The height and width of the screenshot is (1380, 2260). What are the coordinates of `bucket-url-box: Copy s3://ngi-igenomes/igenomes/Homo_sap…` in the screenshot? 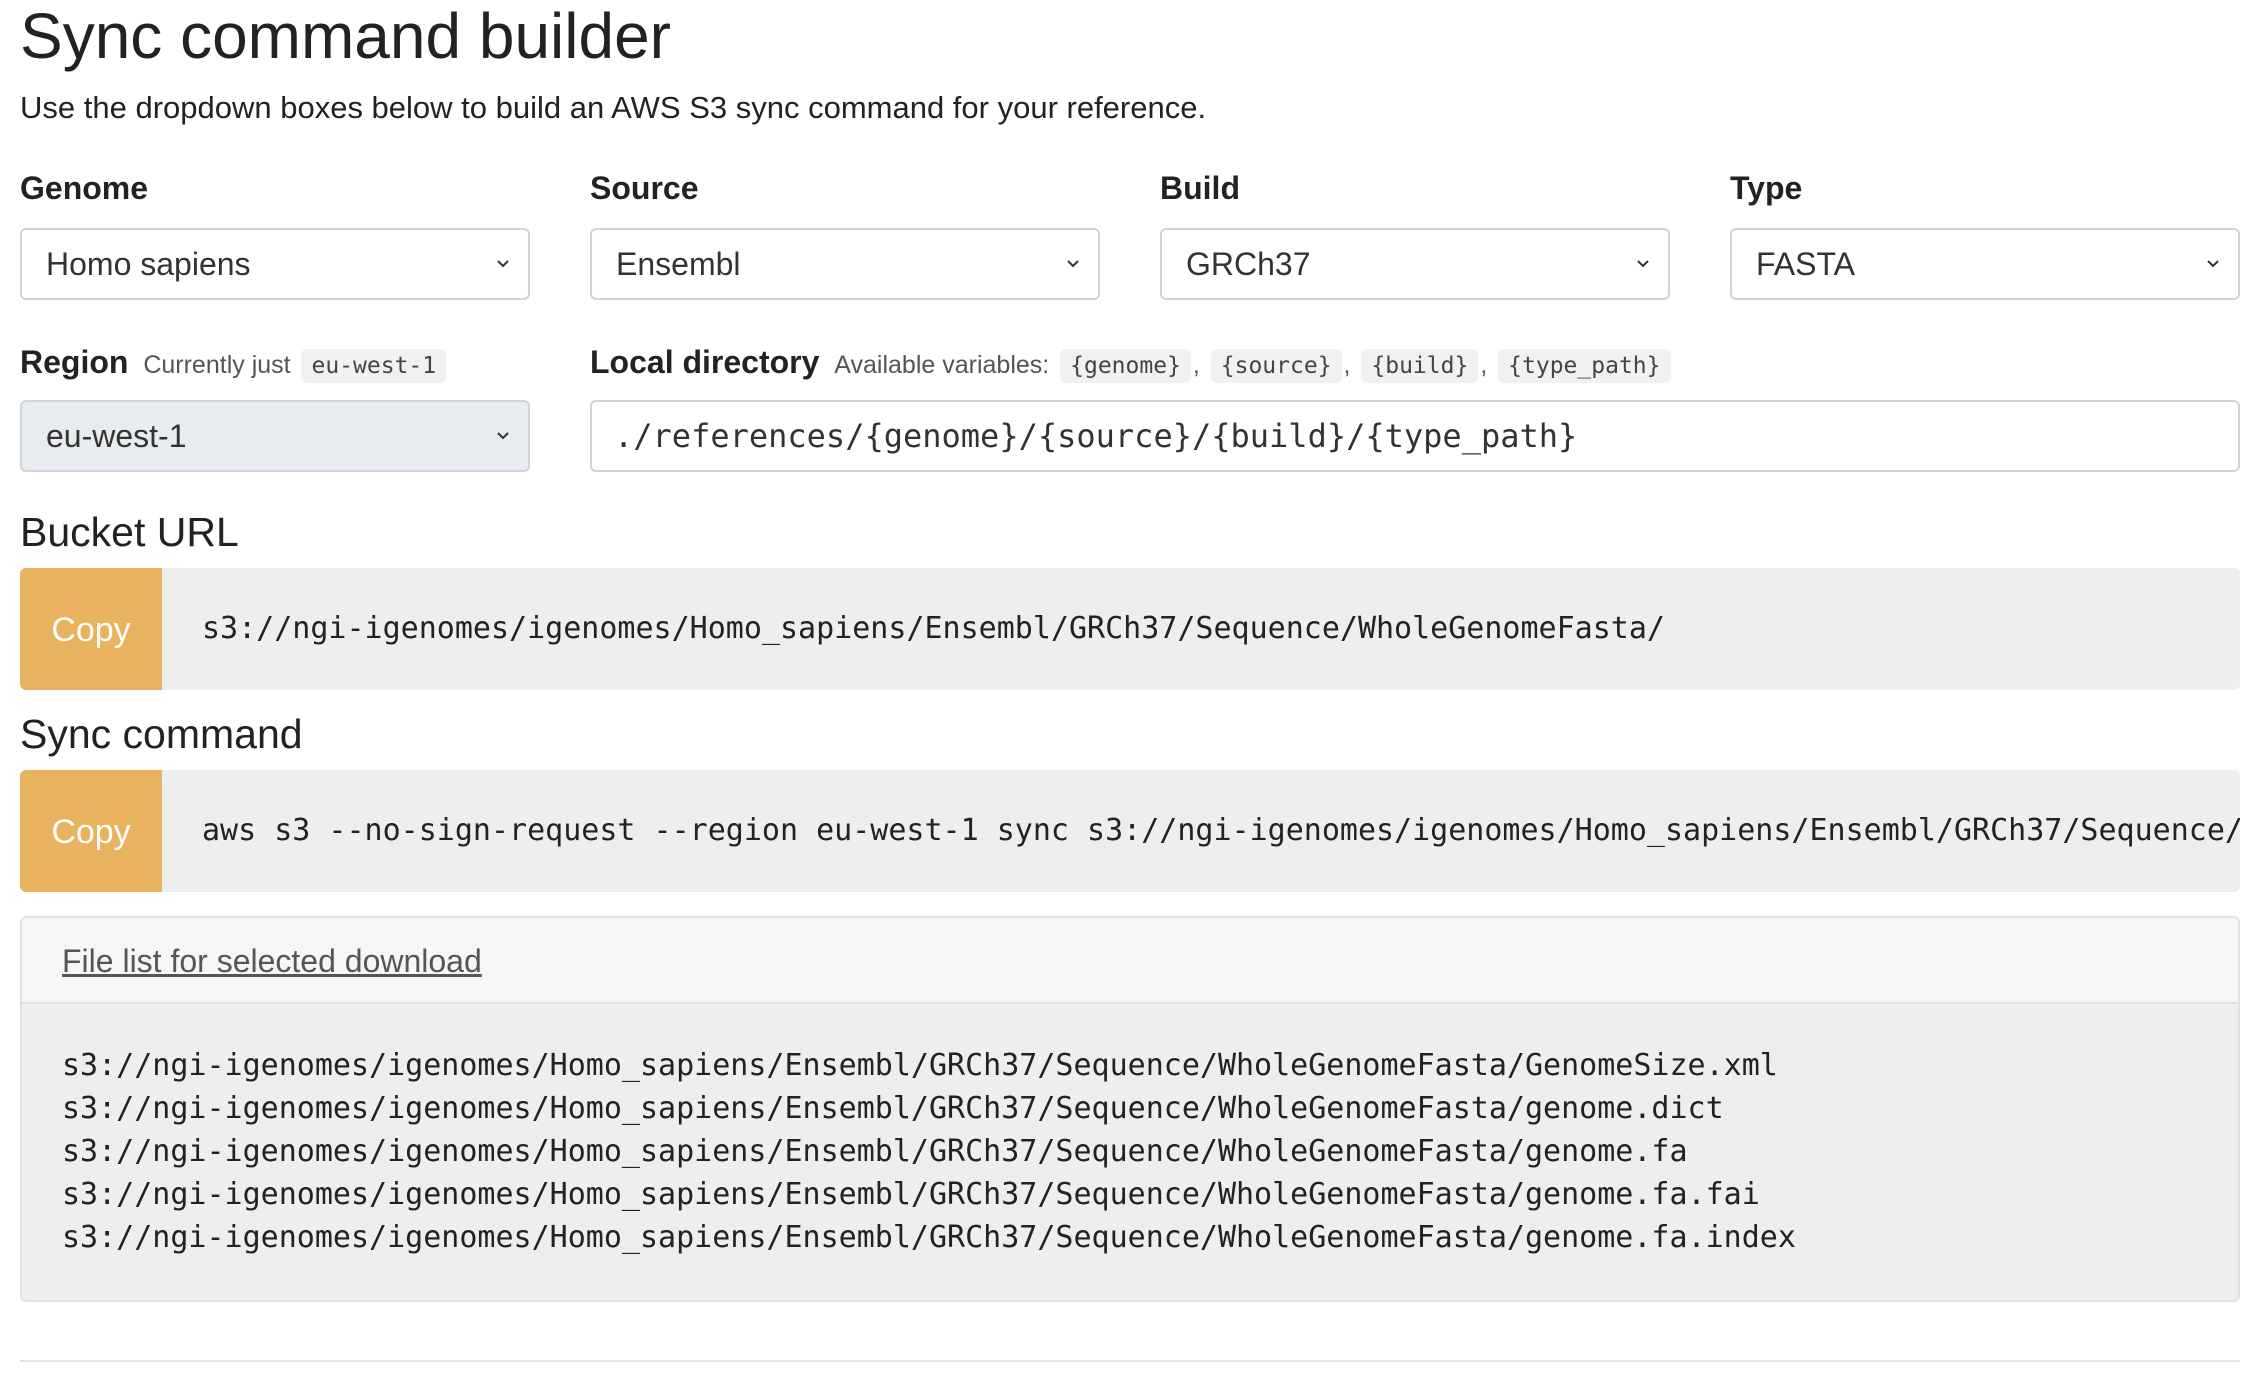 It's located at (1130, 629).